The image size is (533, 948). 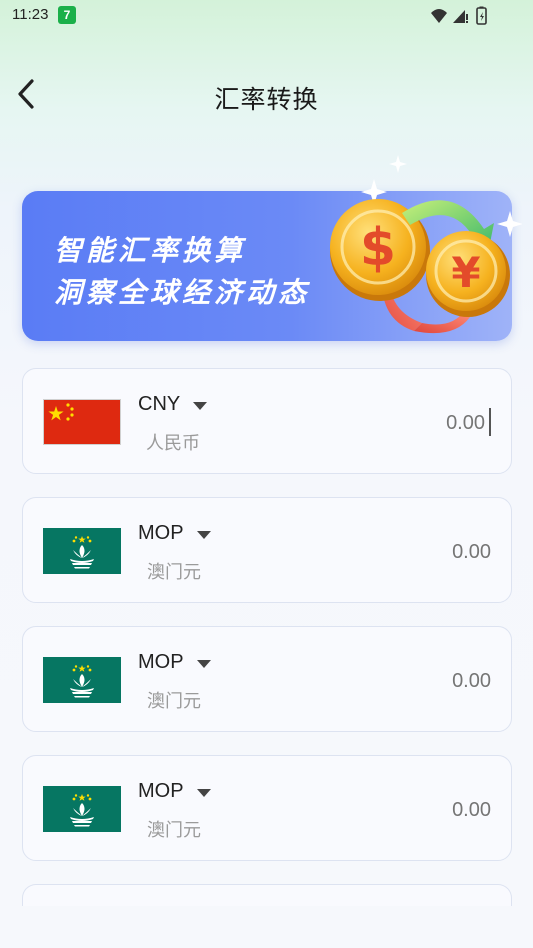 I want to click on currency-code: CNY, so click(x=159, y=404).